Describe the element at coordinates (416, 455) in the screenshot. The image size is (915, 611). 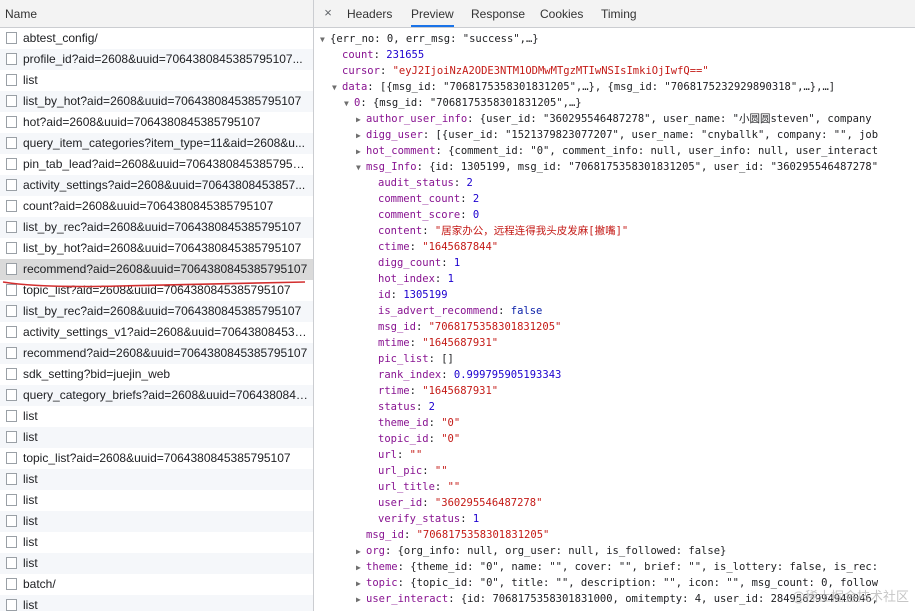
I see `json-value: ""` at that location.